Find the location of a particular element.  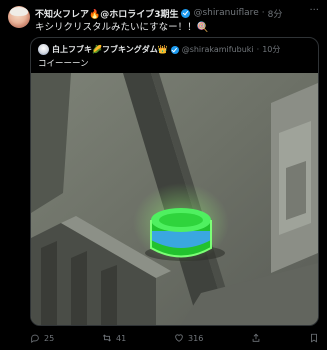

share-button is located at coordinates (256, 338).